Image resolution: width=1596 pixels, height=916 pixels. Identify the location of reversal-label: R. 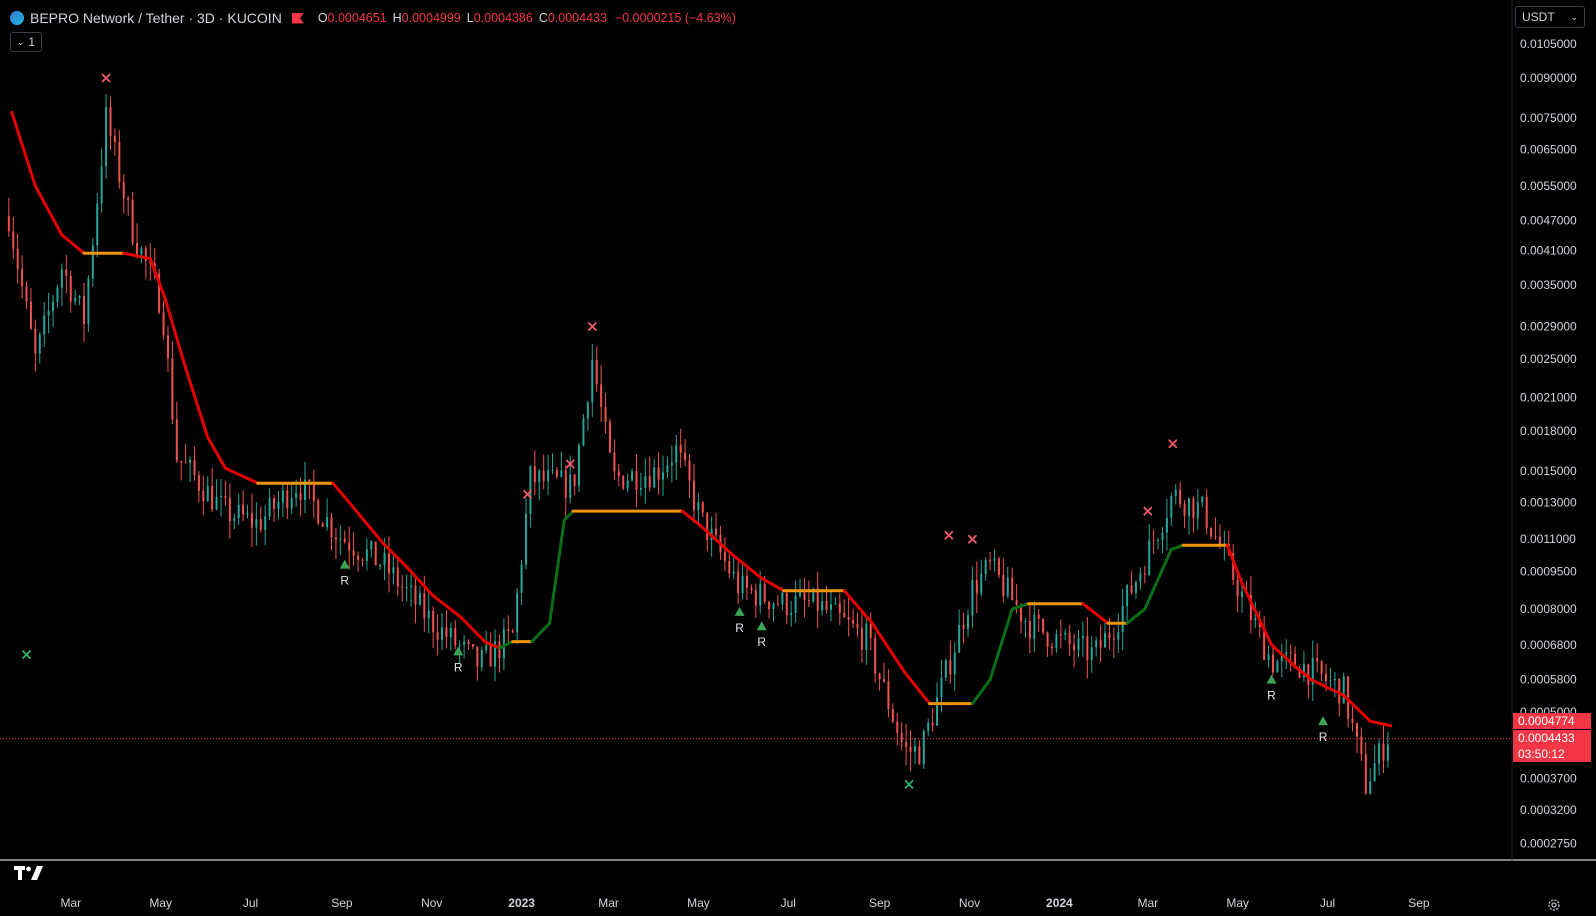
(1271, 696).